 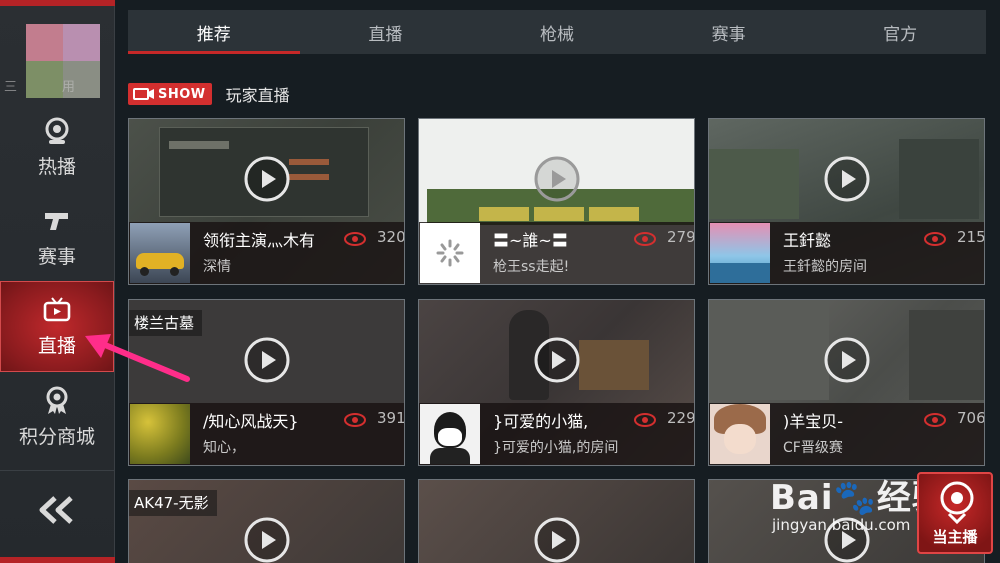 I want to click on double-chevron-left-icon, so click(x=56, y=509).